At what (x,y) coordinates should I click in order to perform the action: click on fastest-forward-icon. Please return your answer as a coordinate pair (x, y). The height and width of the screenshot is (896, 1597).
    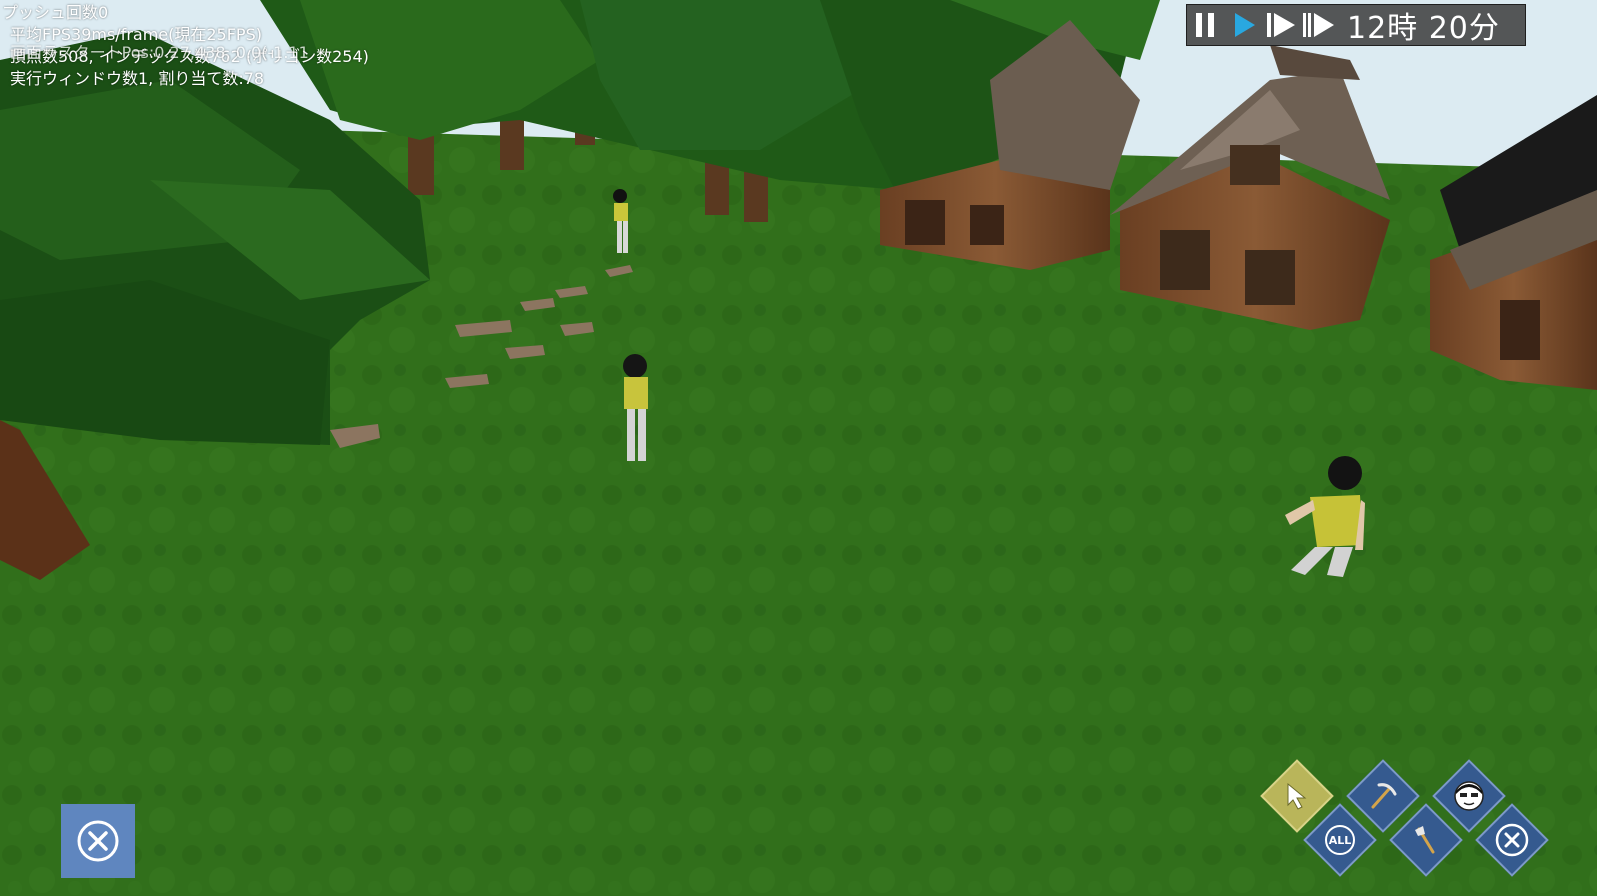
    Looking at the image, I should click on (1318, 25).